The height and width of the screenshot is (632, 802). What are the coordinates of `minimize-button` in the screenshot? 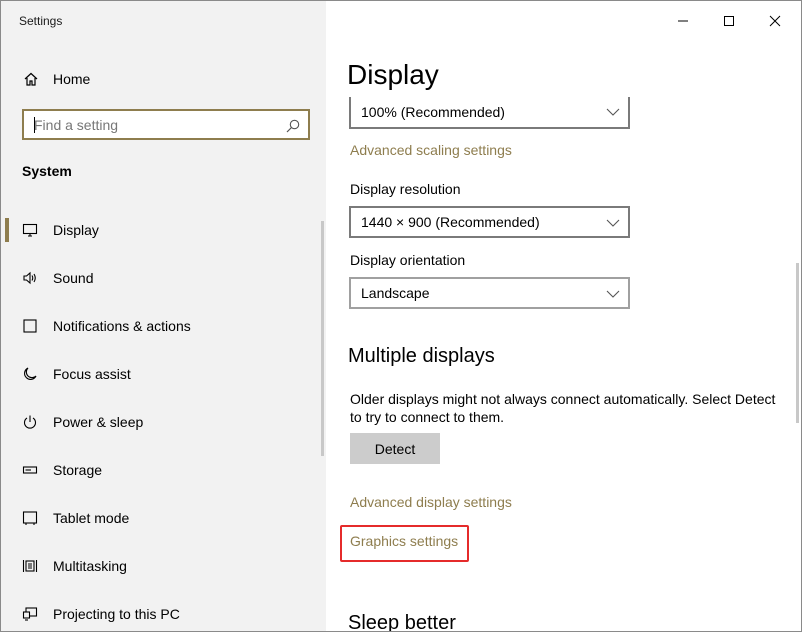 It's located at (683, 21).